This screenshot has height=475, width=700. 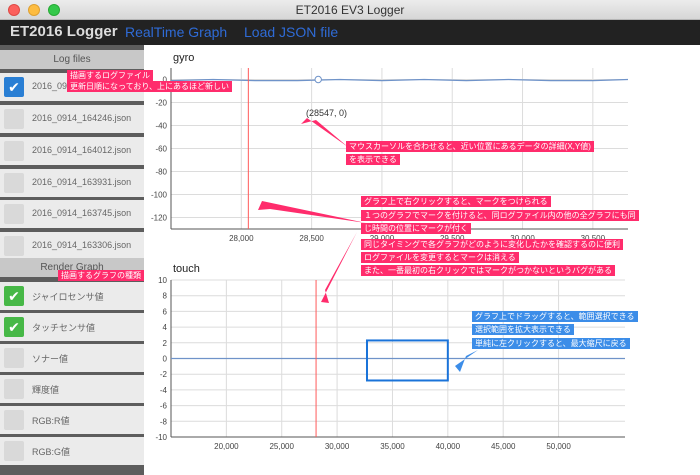 What do you see at coordinates (150, 86) in the screenshot?
I see `annotation-log-file-2: 更新日順になっており、上にあるほど新しい` at bounding box center [150, 86].